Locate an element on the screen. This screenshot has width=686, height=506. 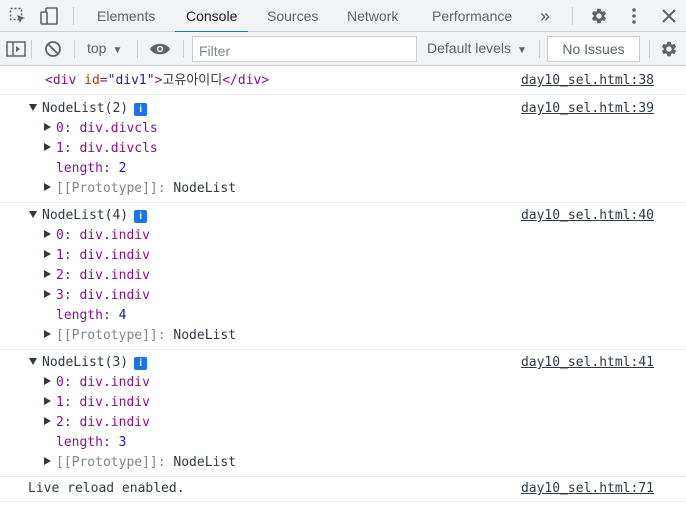
element-text: 고유아이디 is located at coordinates (192, 80).